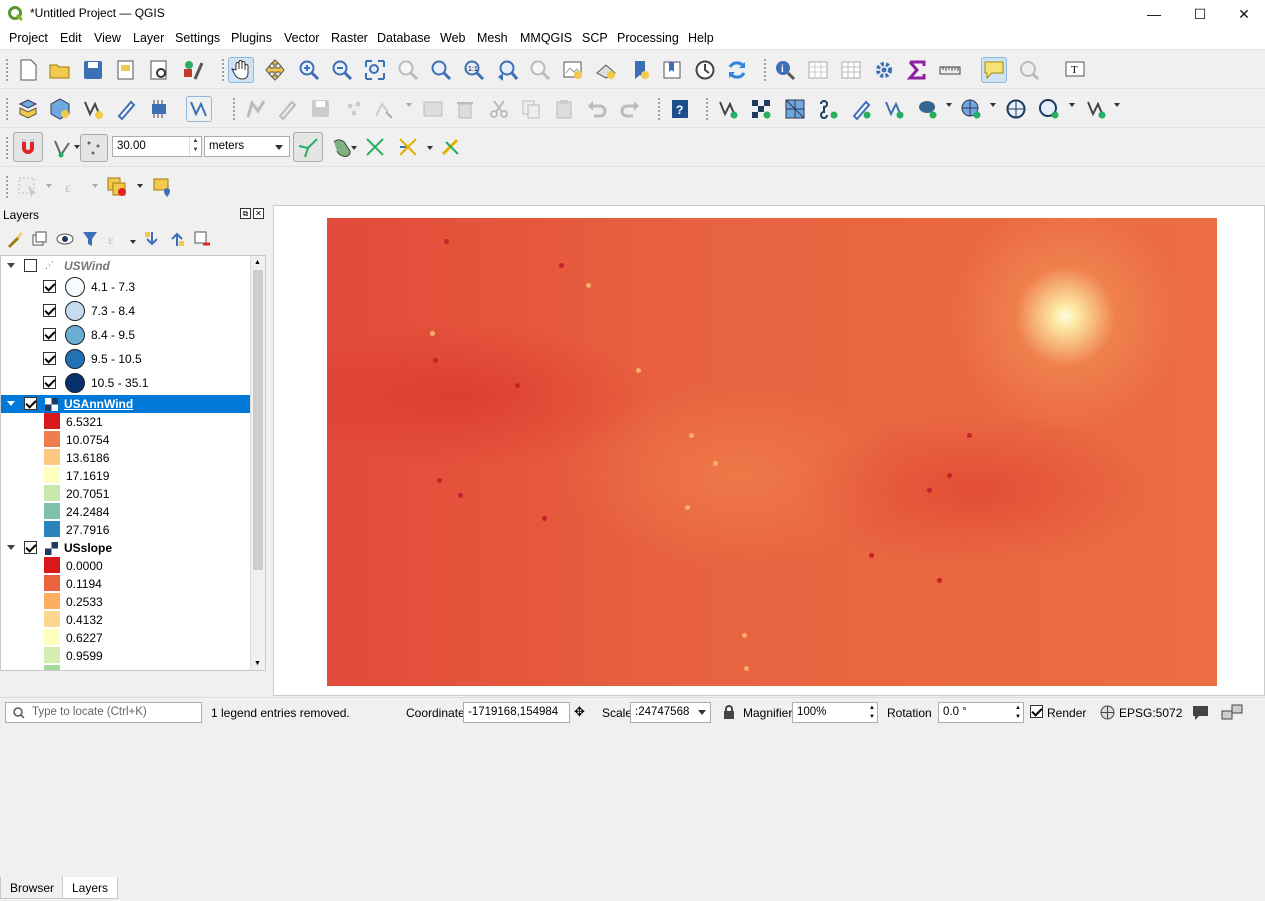 The image size is (1265, 901). What do you see at coordinates (40, 239) in the screenshot?
I see `add-group-icon` at bounding box center [40, 239].